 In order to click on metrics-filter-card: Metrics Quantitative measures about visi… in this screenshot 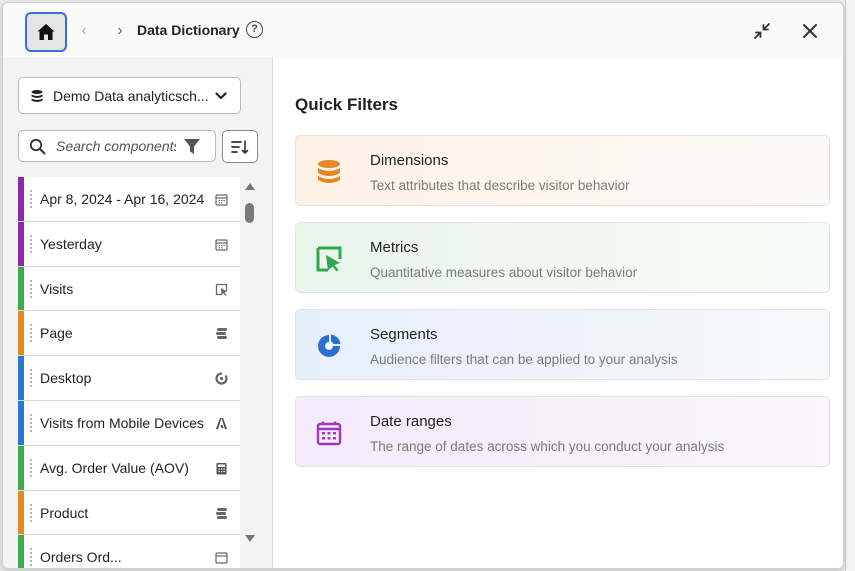, I will do `click(562, 257)`.